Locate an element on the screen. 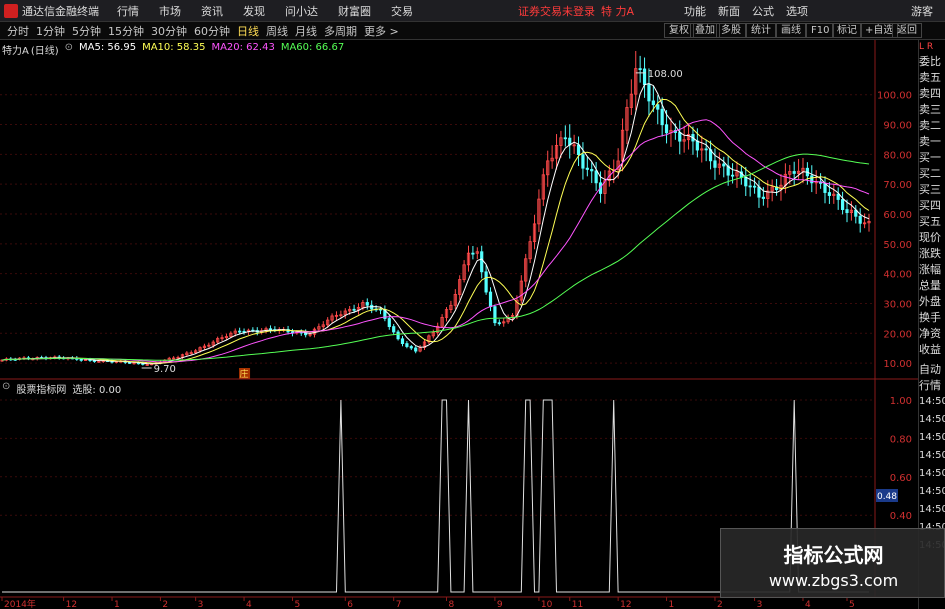 Image resolution: width=945 pixels, height=609 pixels. price-tick-label: 80.00 is located at coordinates (897, 155).